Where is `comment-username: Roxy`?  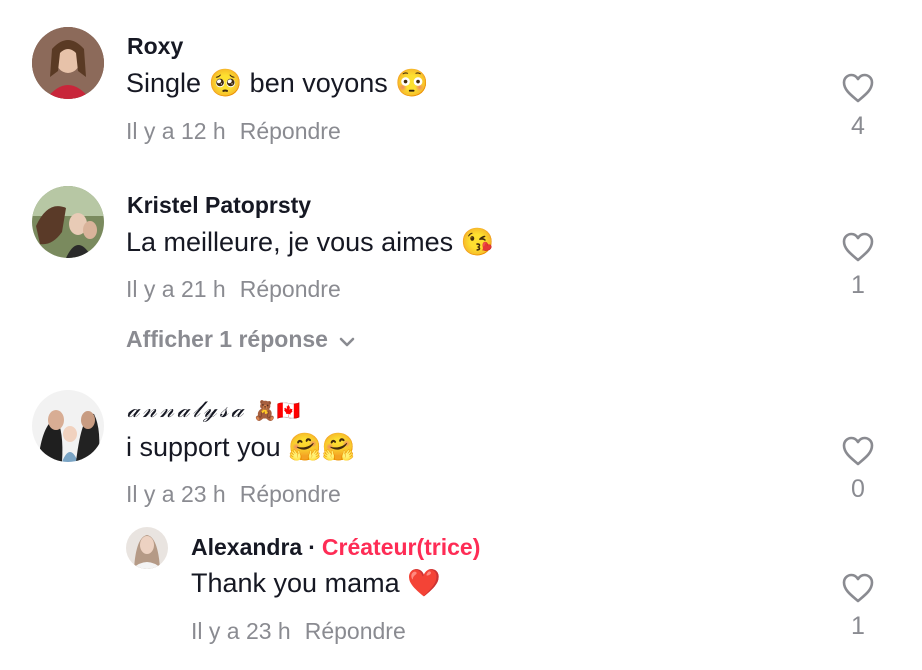
comment-username: Roxy is located at coordinates (155, 46).